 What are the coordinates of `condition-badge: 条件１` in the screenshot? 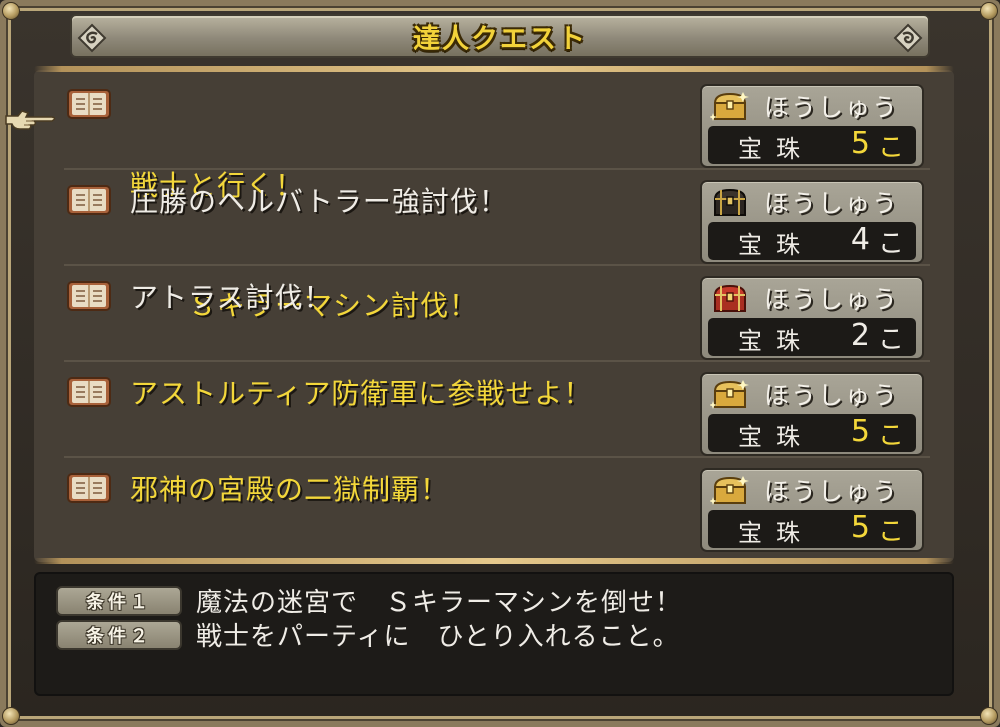 It's located at (119, 601).